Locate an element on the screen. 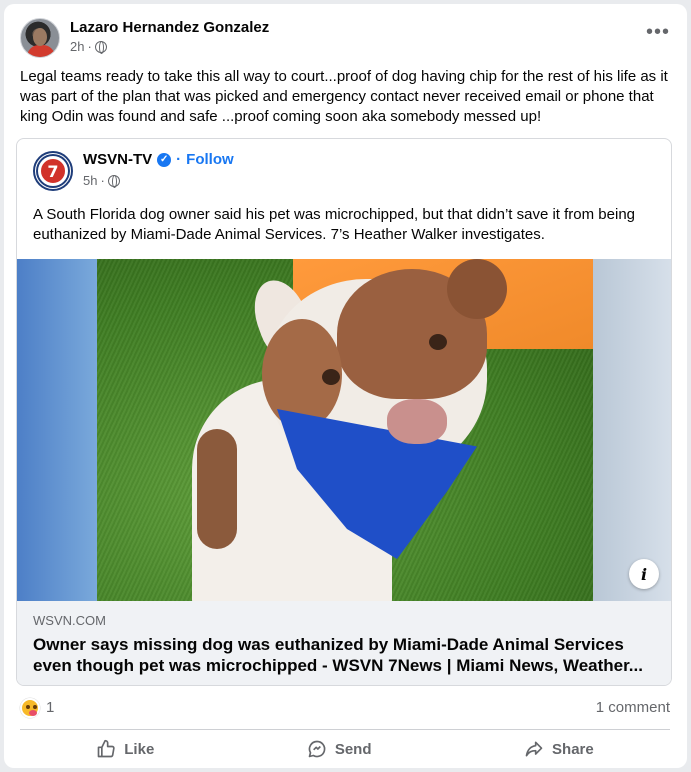 This screenshot has width=691, height=772. author-avatar is located at coordinates (40, 38).